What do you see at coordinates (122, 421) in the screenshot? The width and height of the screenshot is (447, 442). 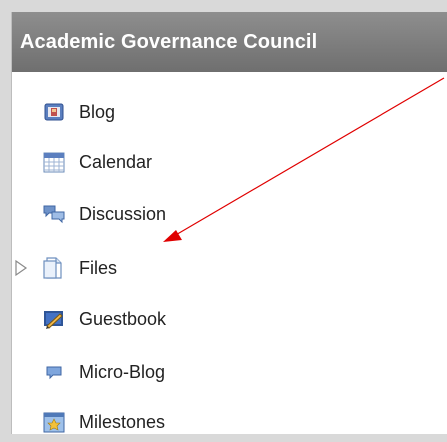 I see `nav-item-label: Milestones` at bounding box center [122, 421].